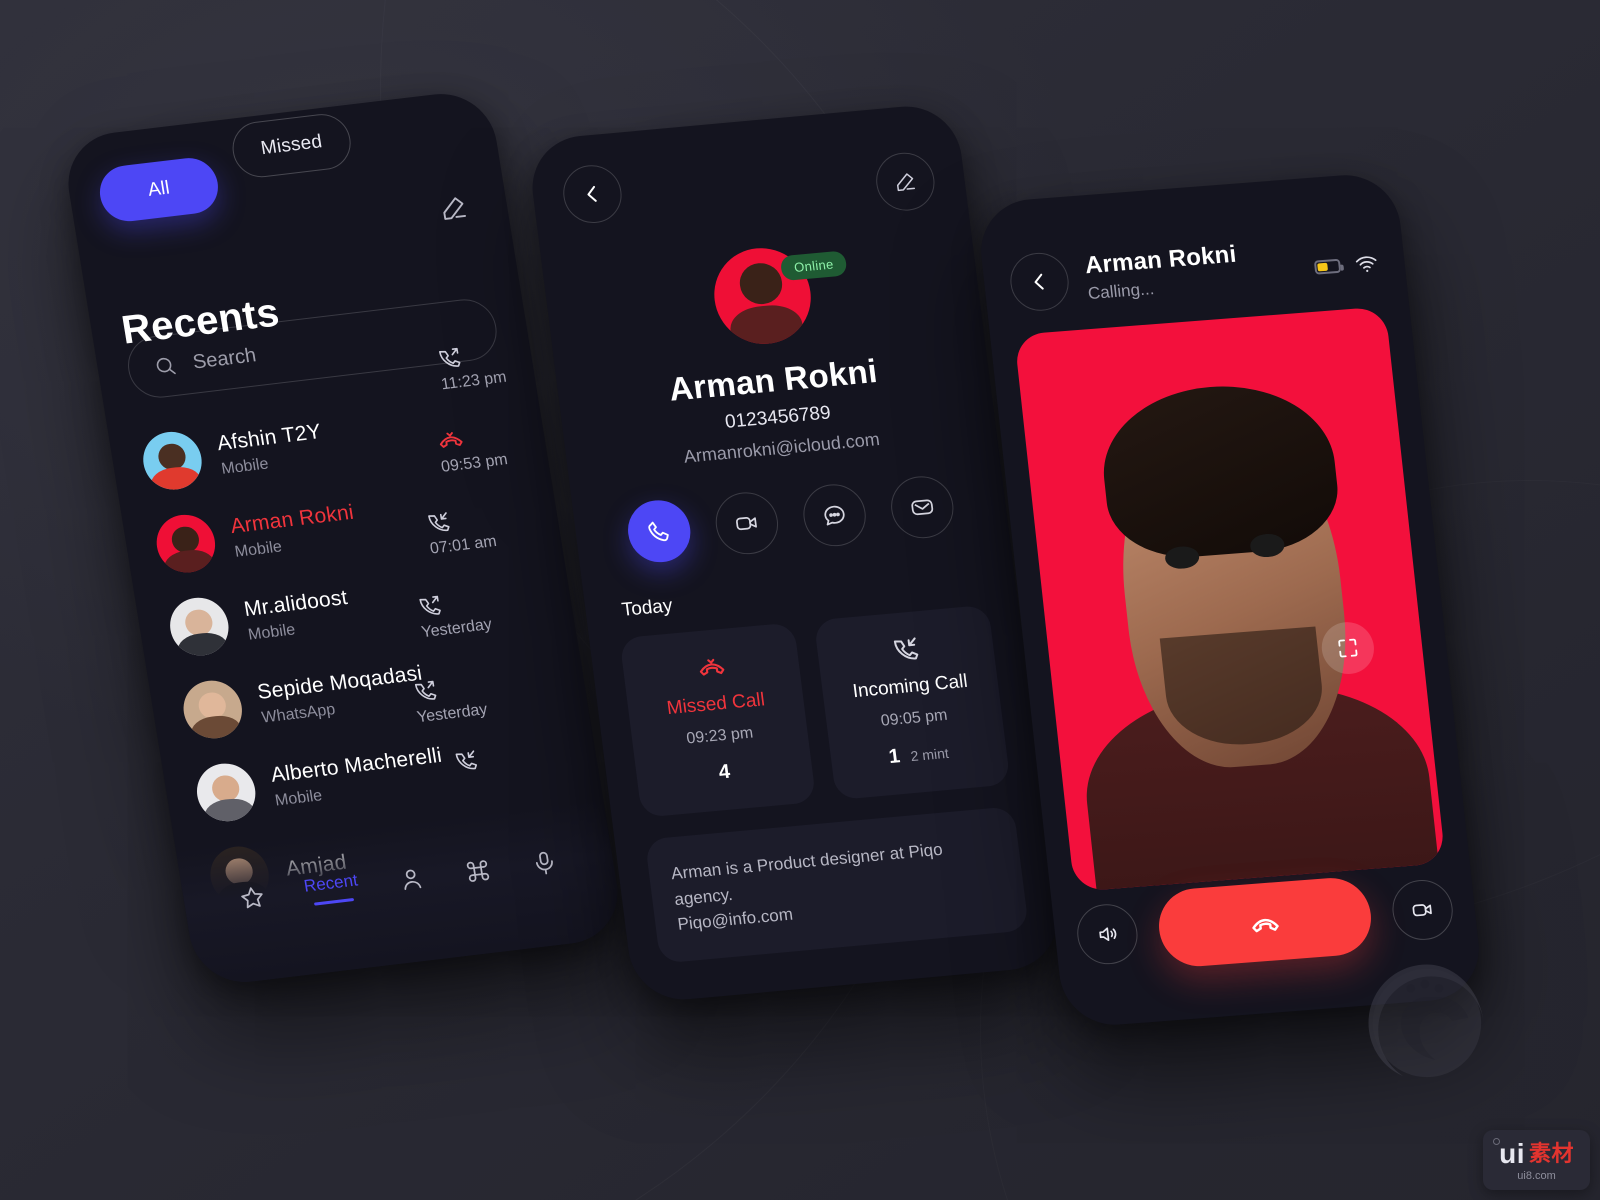 The height and width of the screenshot is (1200, 1600). I want to click on sidebar-item-contacts, so click(411, 879).